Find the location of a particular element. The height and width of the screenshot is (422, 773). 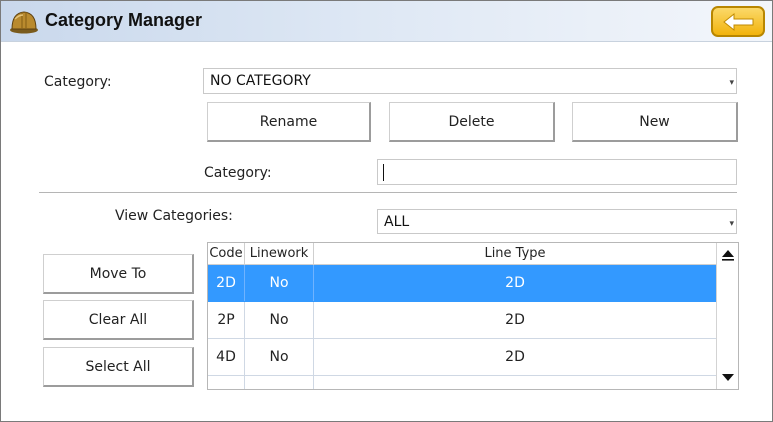

section-divider is located at coordinates (388, 192).